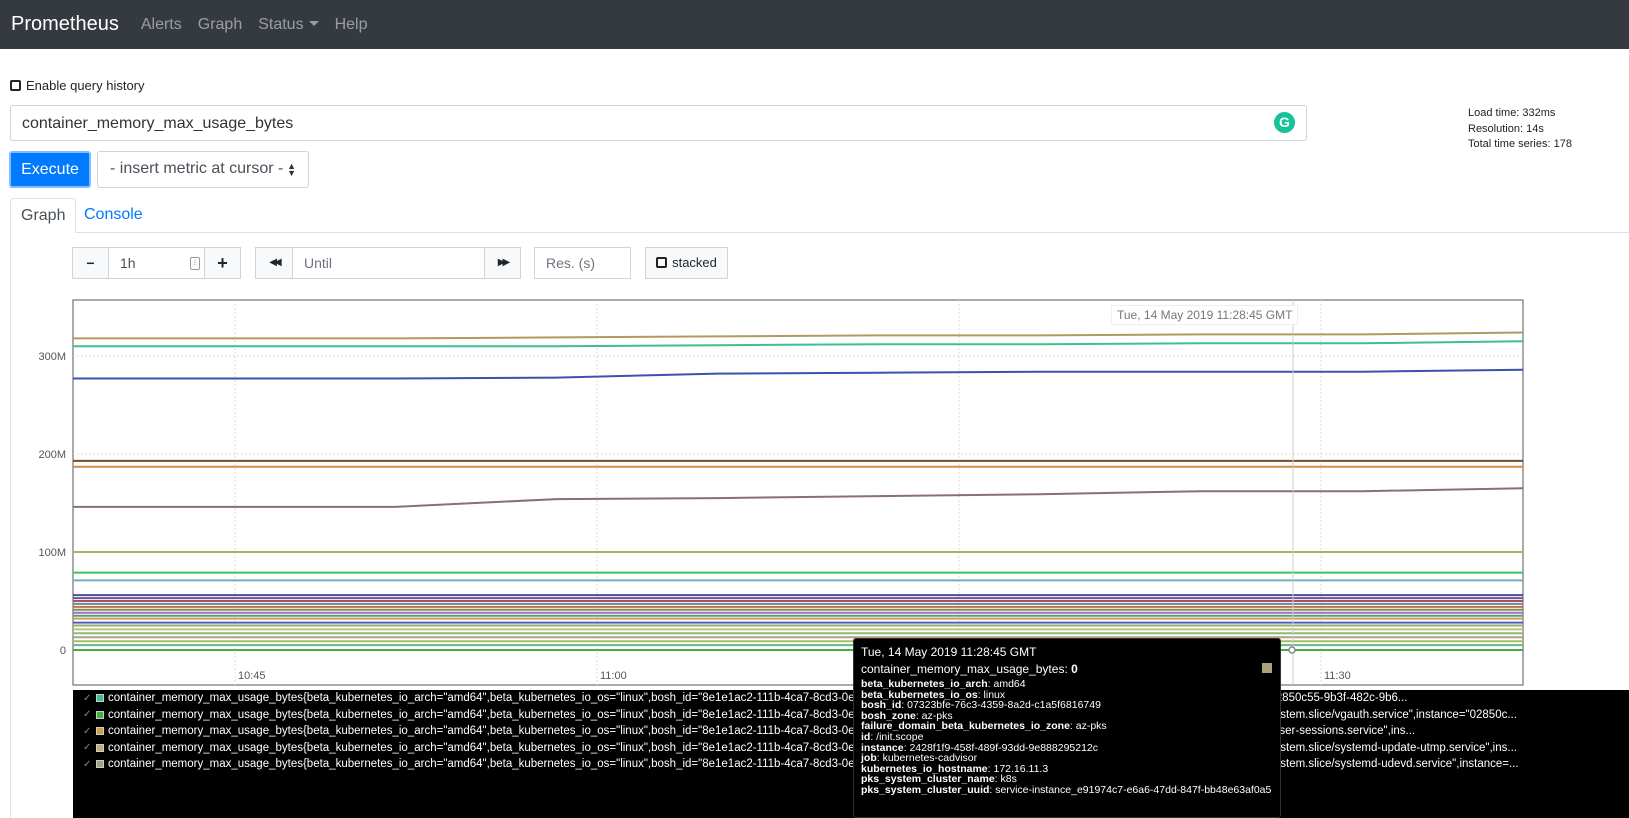 Image resolution: width=1629 pixels, height=818 pixels. Describe the element at coordinates (252, 676) in the screenshot. I see `x-tick-label: 10:45` at that location.